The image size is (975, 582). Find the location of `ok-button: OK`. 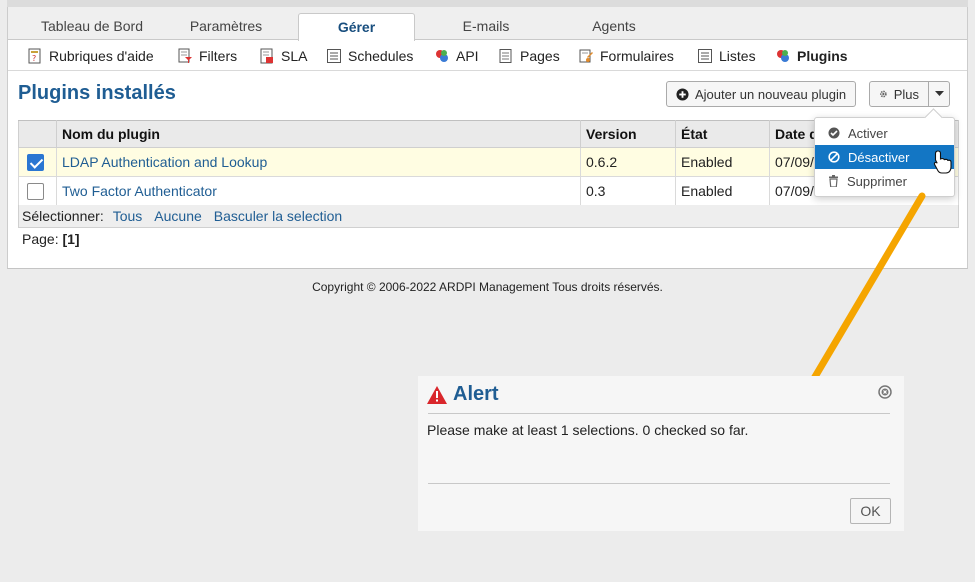

ok-button: OK is located at coordinates (870, 511).